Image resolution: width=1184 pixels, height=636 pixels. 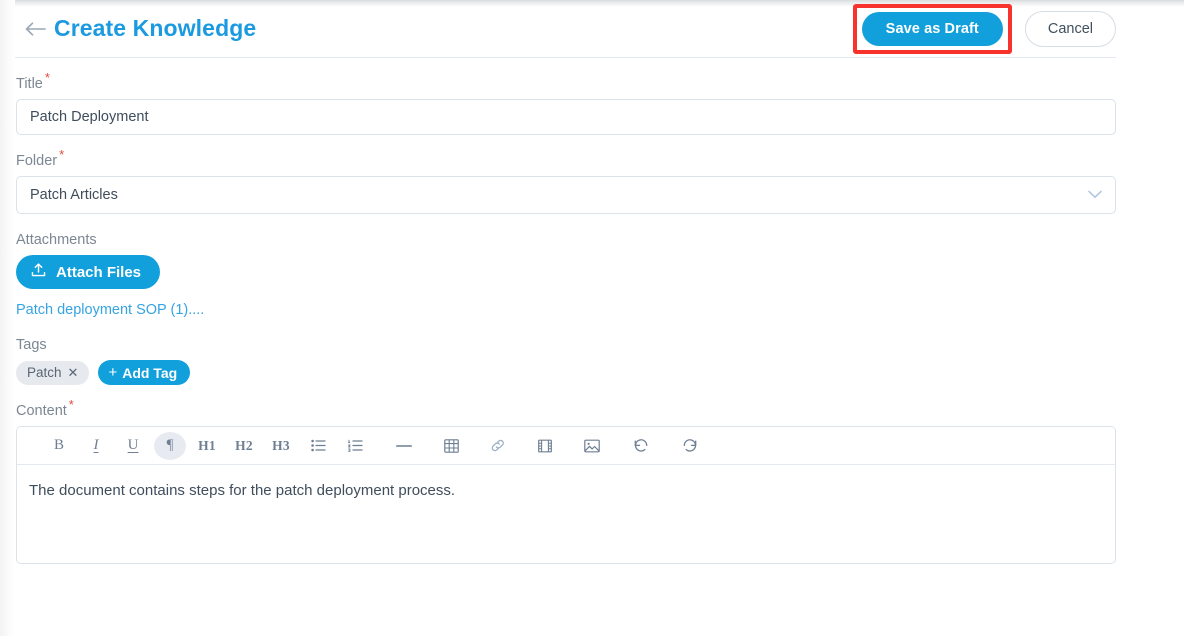 I want to click on upload-icon, so click(x=38, y=272).